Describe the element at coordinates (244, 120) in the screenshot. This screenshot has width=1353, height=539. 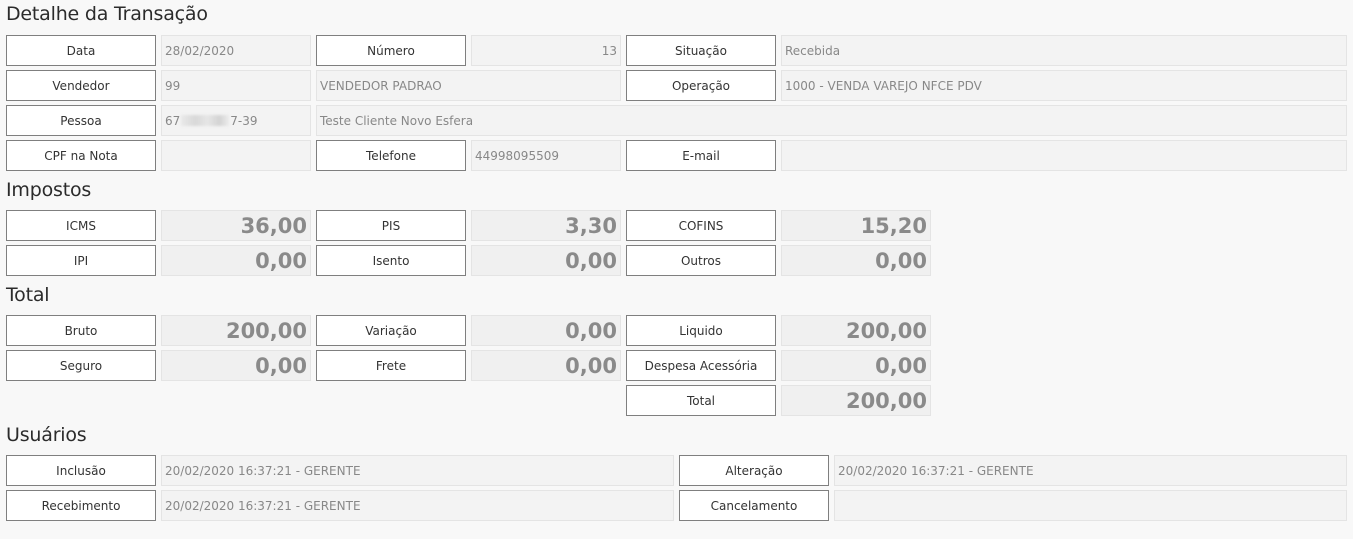
I see `pessoa-doc-suffix: 7-39` at that location.